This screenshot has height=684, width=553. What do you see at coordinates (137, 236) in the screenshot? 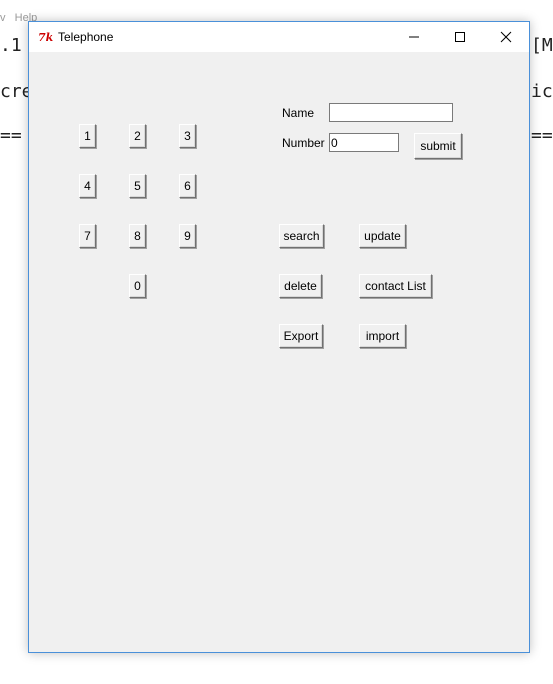
I see `keypad-button-8: 8` at bounding box center [137, 236].